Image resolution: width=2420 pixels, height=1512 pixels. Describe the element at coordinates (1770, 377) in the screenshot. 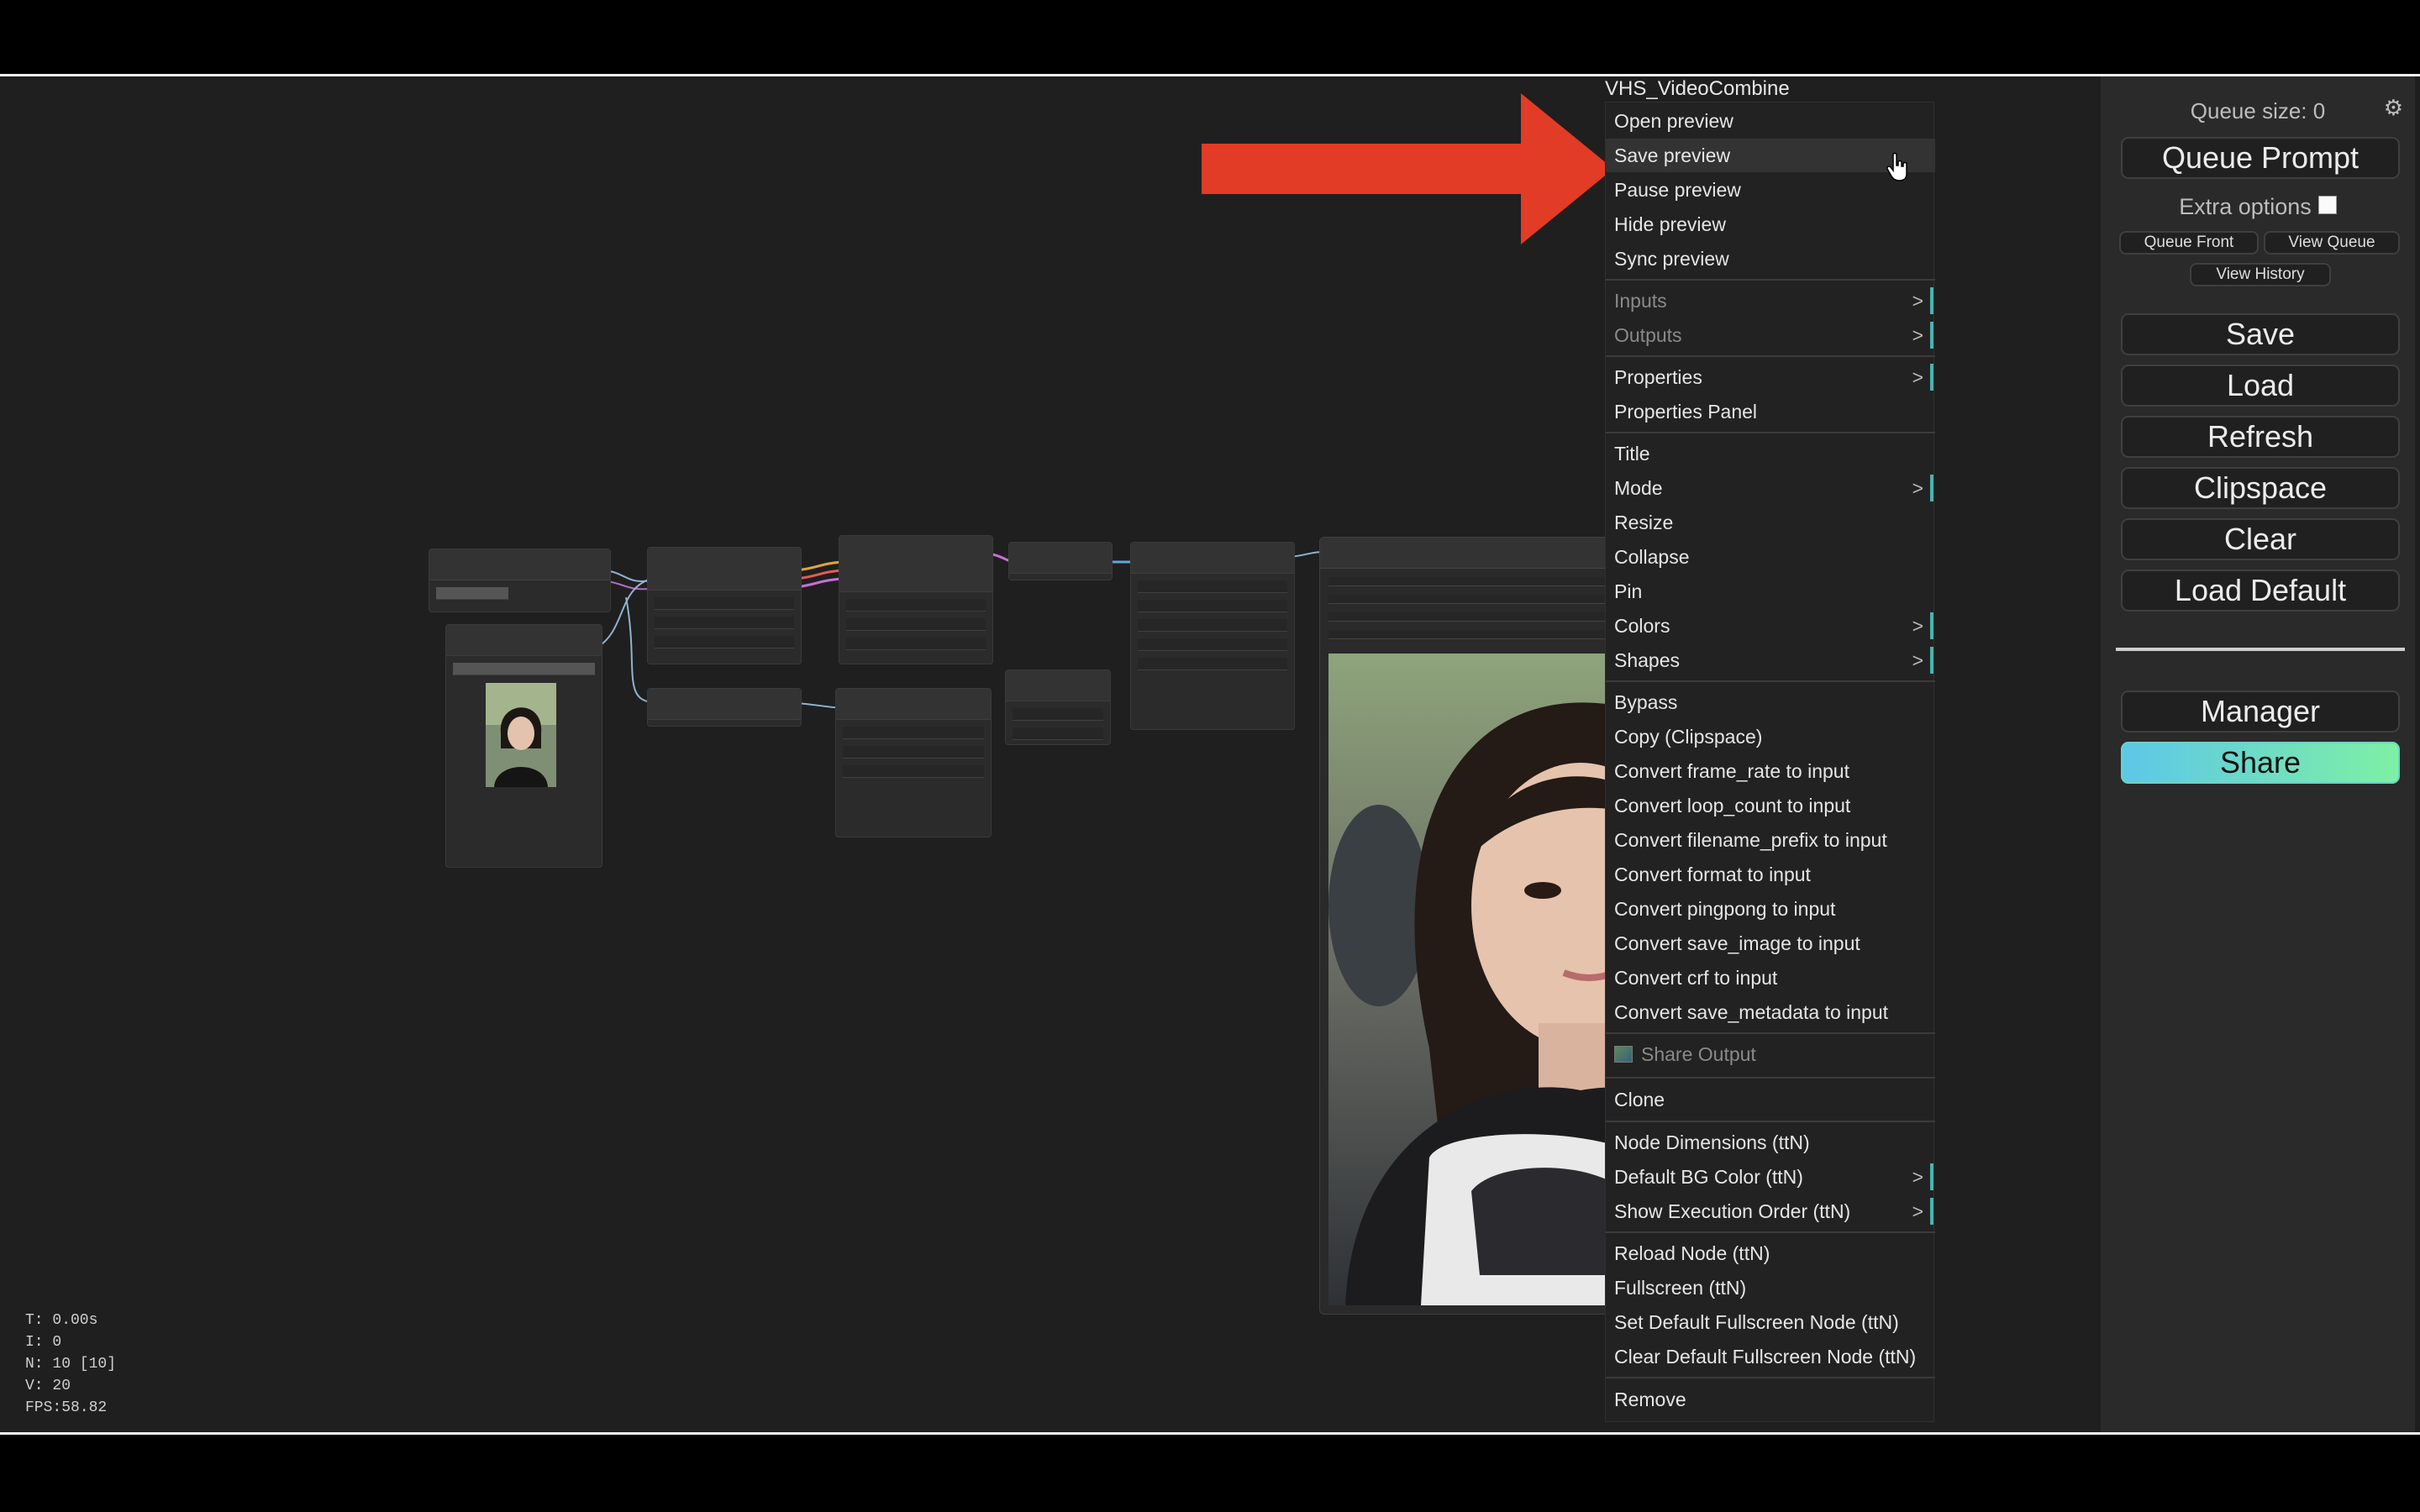

I see `menu-item-properties: Properties >` at that location.